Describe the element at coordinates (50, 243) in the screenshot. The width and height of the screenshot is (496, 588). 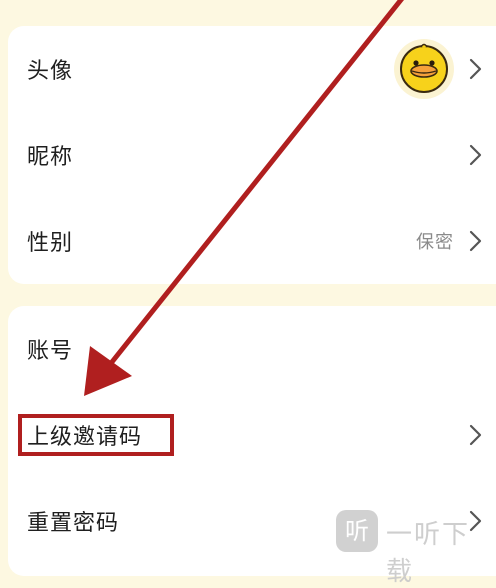
I see `gender-label: 性别` at that location.